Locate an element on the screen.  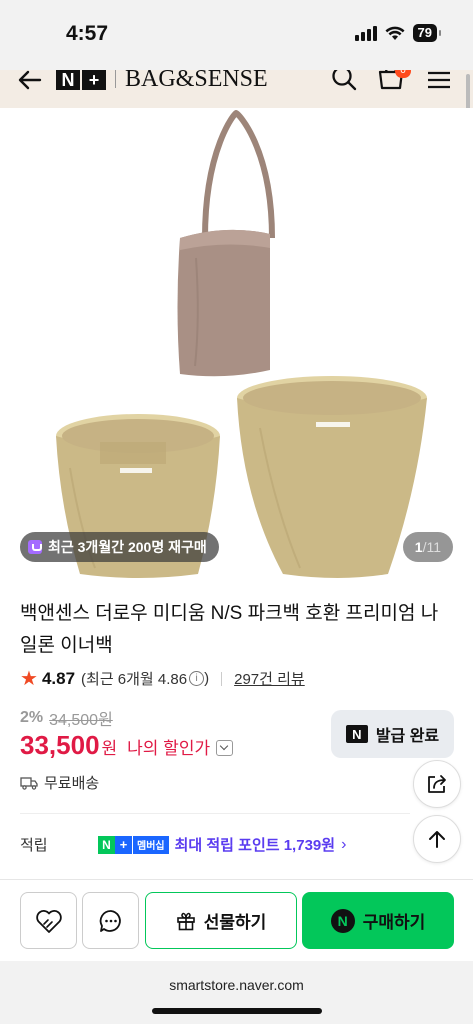
share-button is located at coordinates (437, 784).